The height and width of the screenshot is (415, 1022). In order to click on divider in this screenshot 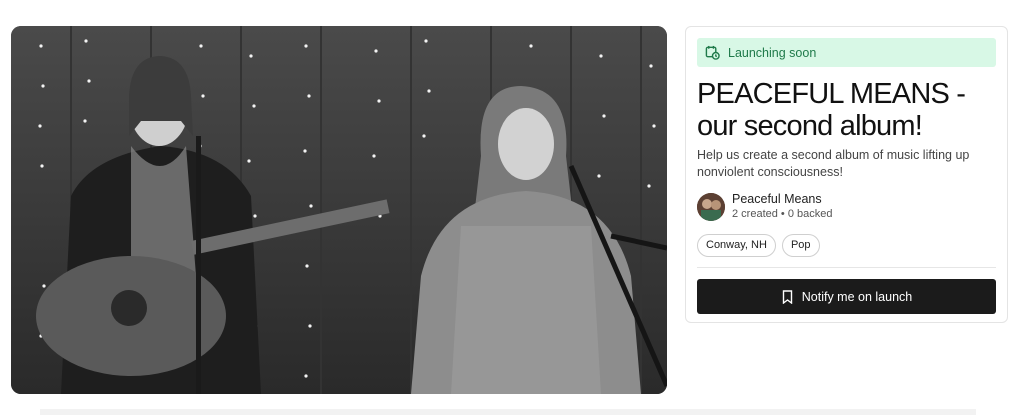, I will do `click(846, 267)`.